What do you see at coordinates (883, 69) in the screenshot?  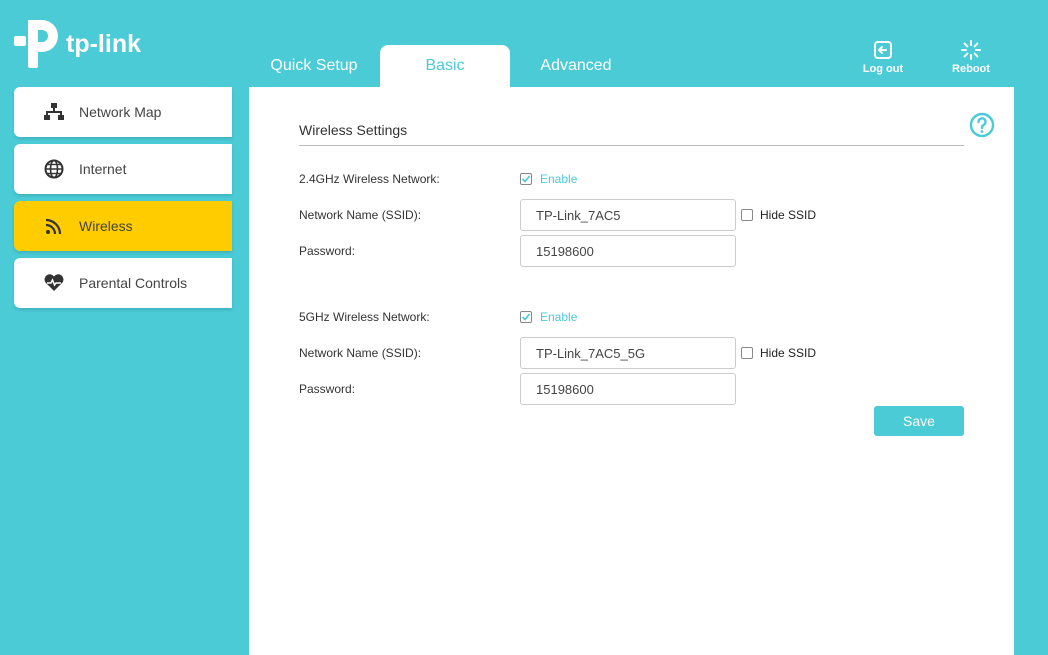 I see `logout-label: Log out` at bounding box center [883, 69].